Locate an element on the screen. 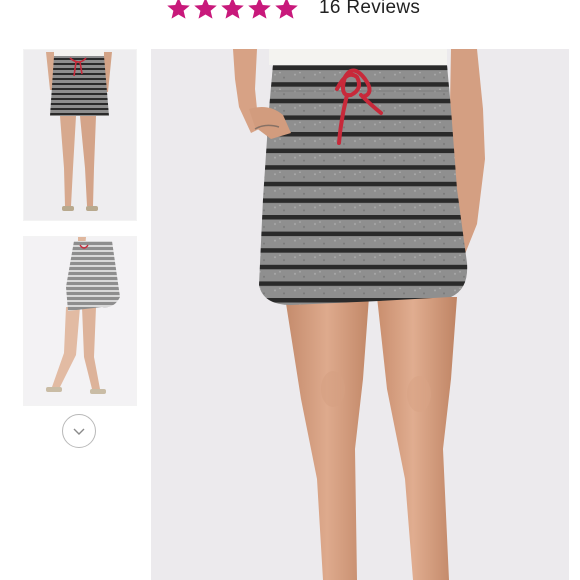 This screenshot has height=580, width=580. star-rating is located at coordinates (232, 10).